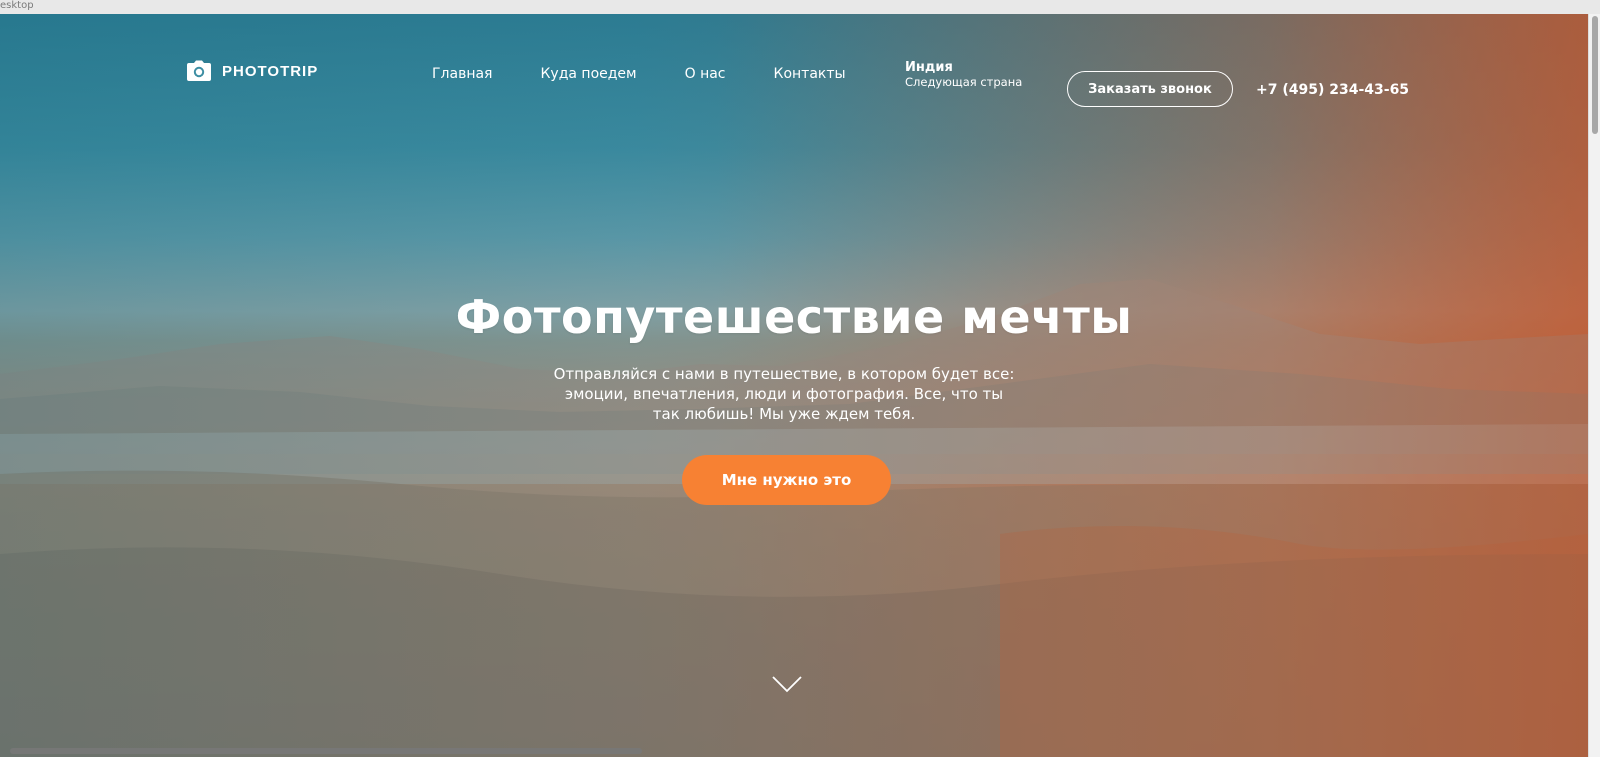  What do you see at coordinates (199, 71) in the screenshot?
I see `camera-icon` at bounding box center [199, 71].